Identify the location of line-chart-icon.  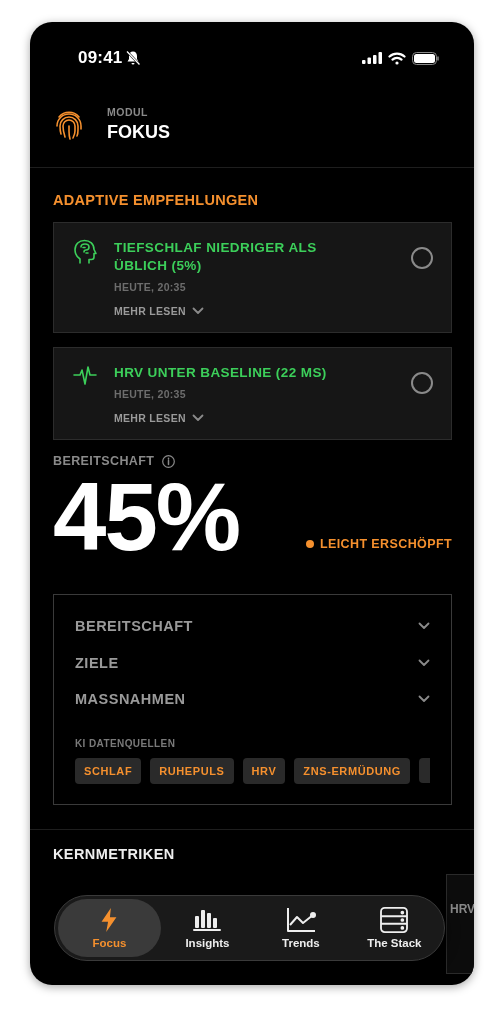
(300, 920).